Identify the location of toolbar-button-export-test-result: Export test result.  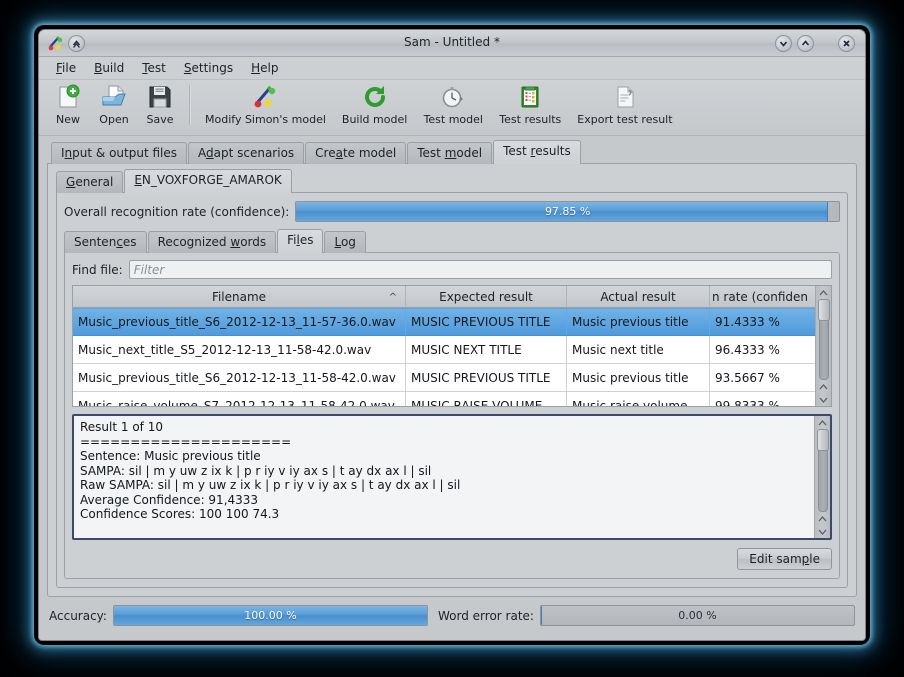
(624, 104).